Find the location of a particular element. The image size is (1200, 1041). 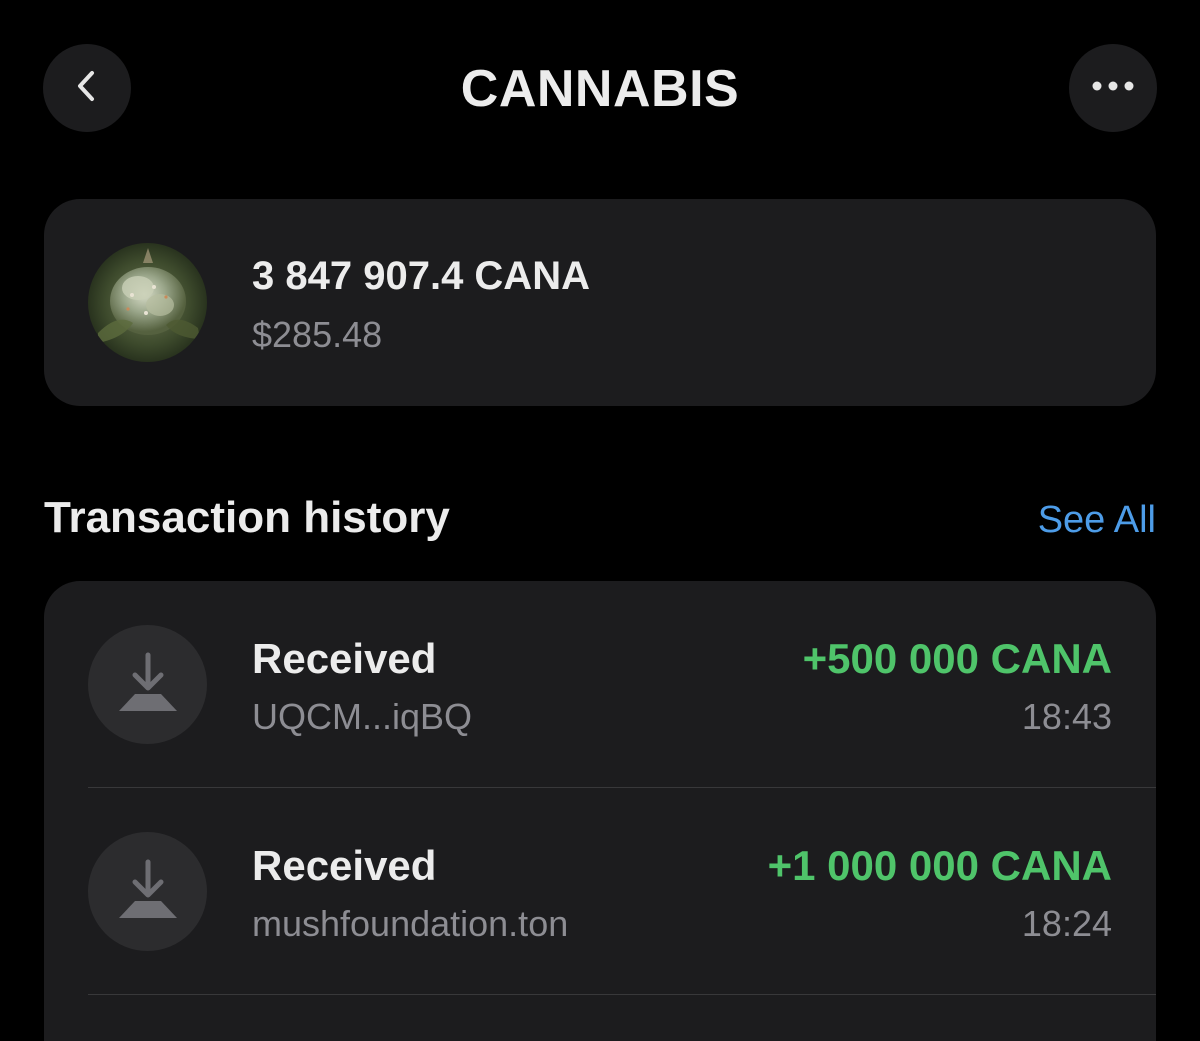

token-avatar is located at coordinates (147, 302).